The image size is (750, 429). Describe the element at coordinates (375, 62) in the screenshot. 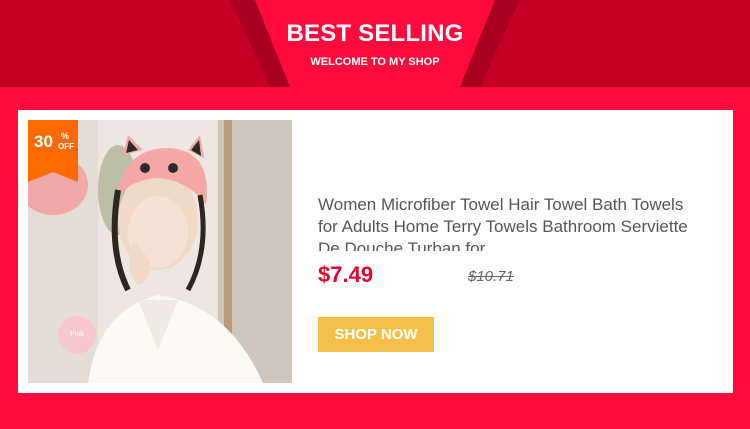

I see `banner-subtitle: WELCOME TO MY SHOP` at that location.